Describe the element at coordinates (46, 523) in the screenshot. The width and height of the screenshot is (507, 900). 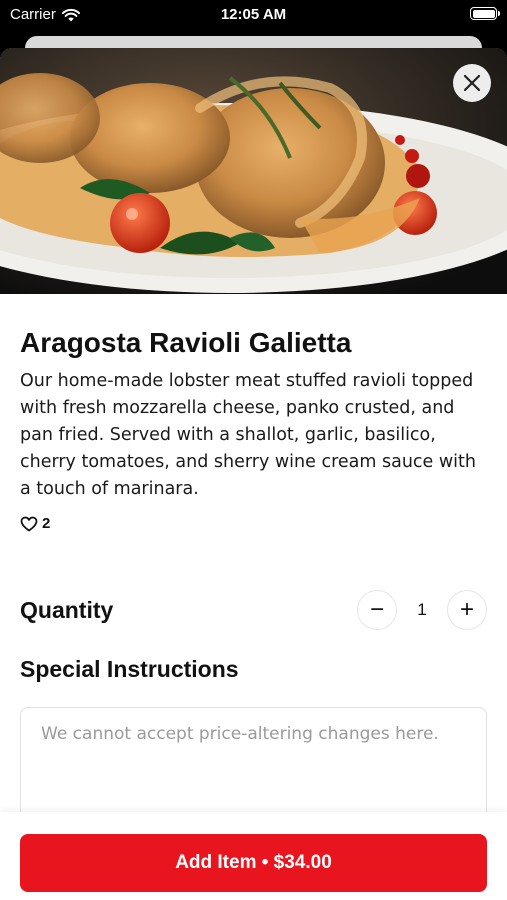
I see `likes-count: 2` at that location.